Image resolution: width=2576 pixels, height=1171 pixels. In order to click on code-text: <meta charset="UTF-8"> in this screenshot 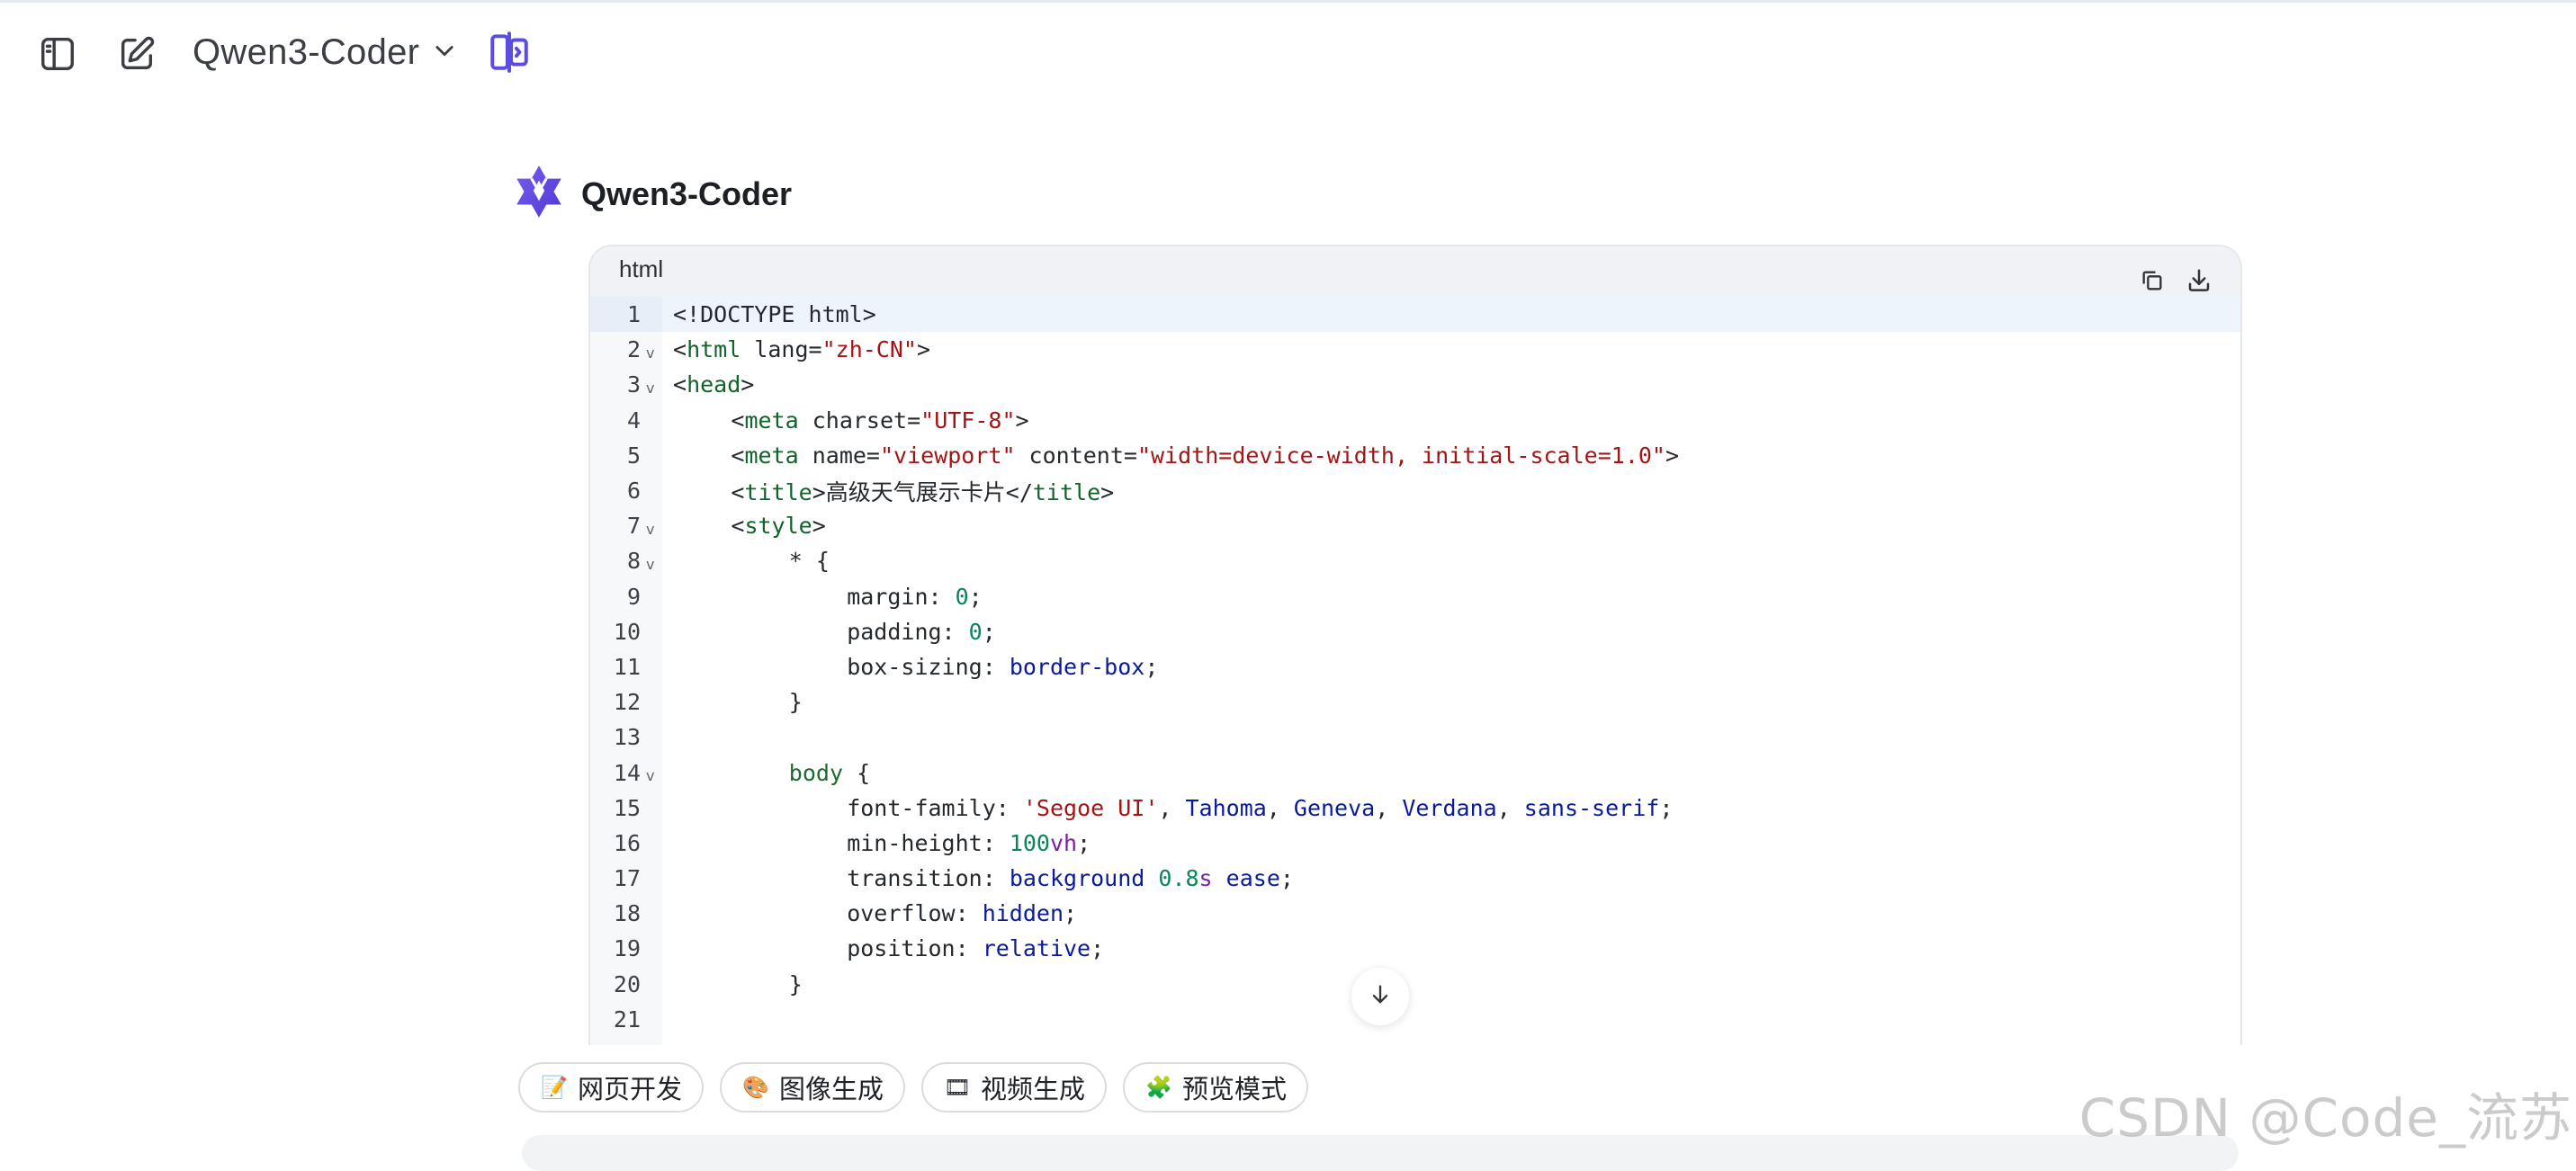, I will do `click(851, 420)`.